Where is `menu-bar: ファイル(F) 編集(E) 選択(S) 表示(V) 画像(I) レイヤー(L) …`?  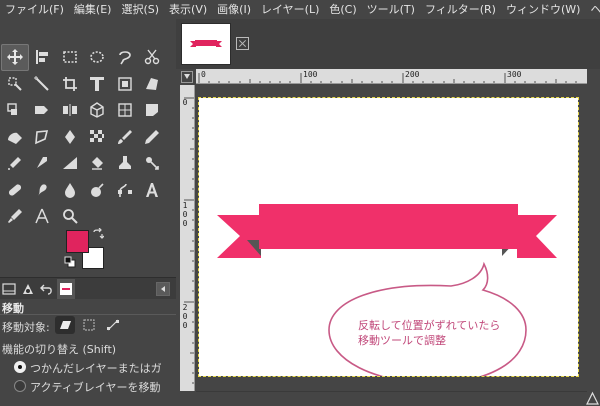
menu-bar: ファイル(F) 編集(E) 選択(S) 表示(V) 画像(I) レイヤー(L) … is located at coordinates (300, 9).